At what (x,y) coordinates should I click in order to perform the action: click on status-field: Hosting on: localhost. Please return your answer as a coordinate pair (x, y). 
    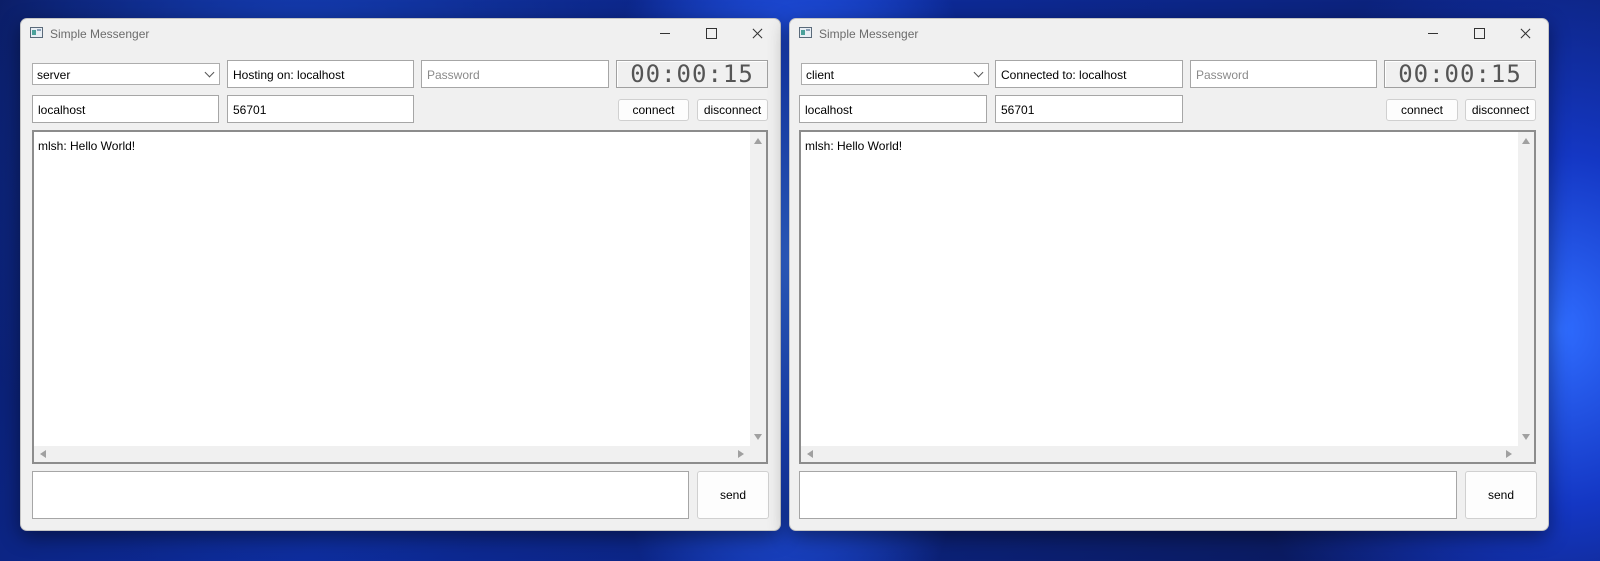
    Looking at the image, I should click on (320, 74).